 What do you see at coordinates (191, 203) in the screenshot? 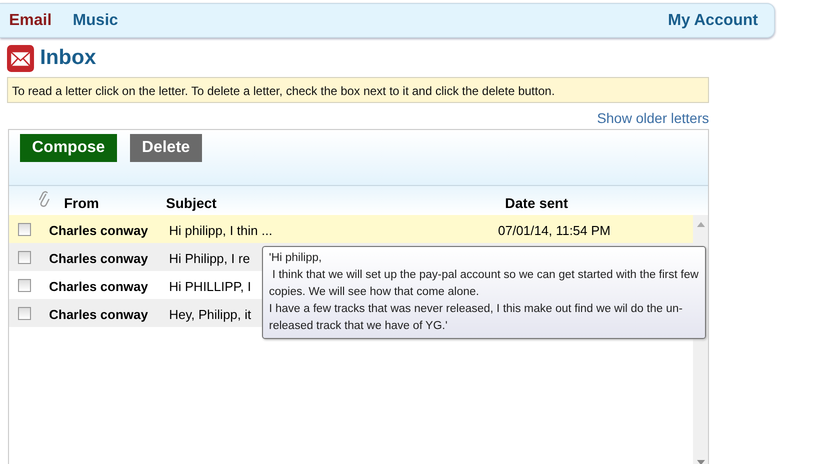
I see `column-header: Subject` at bounding box center [191, 203].